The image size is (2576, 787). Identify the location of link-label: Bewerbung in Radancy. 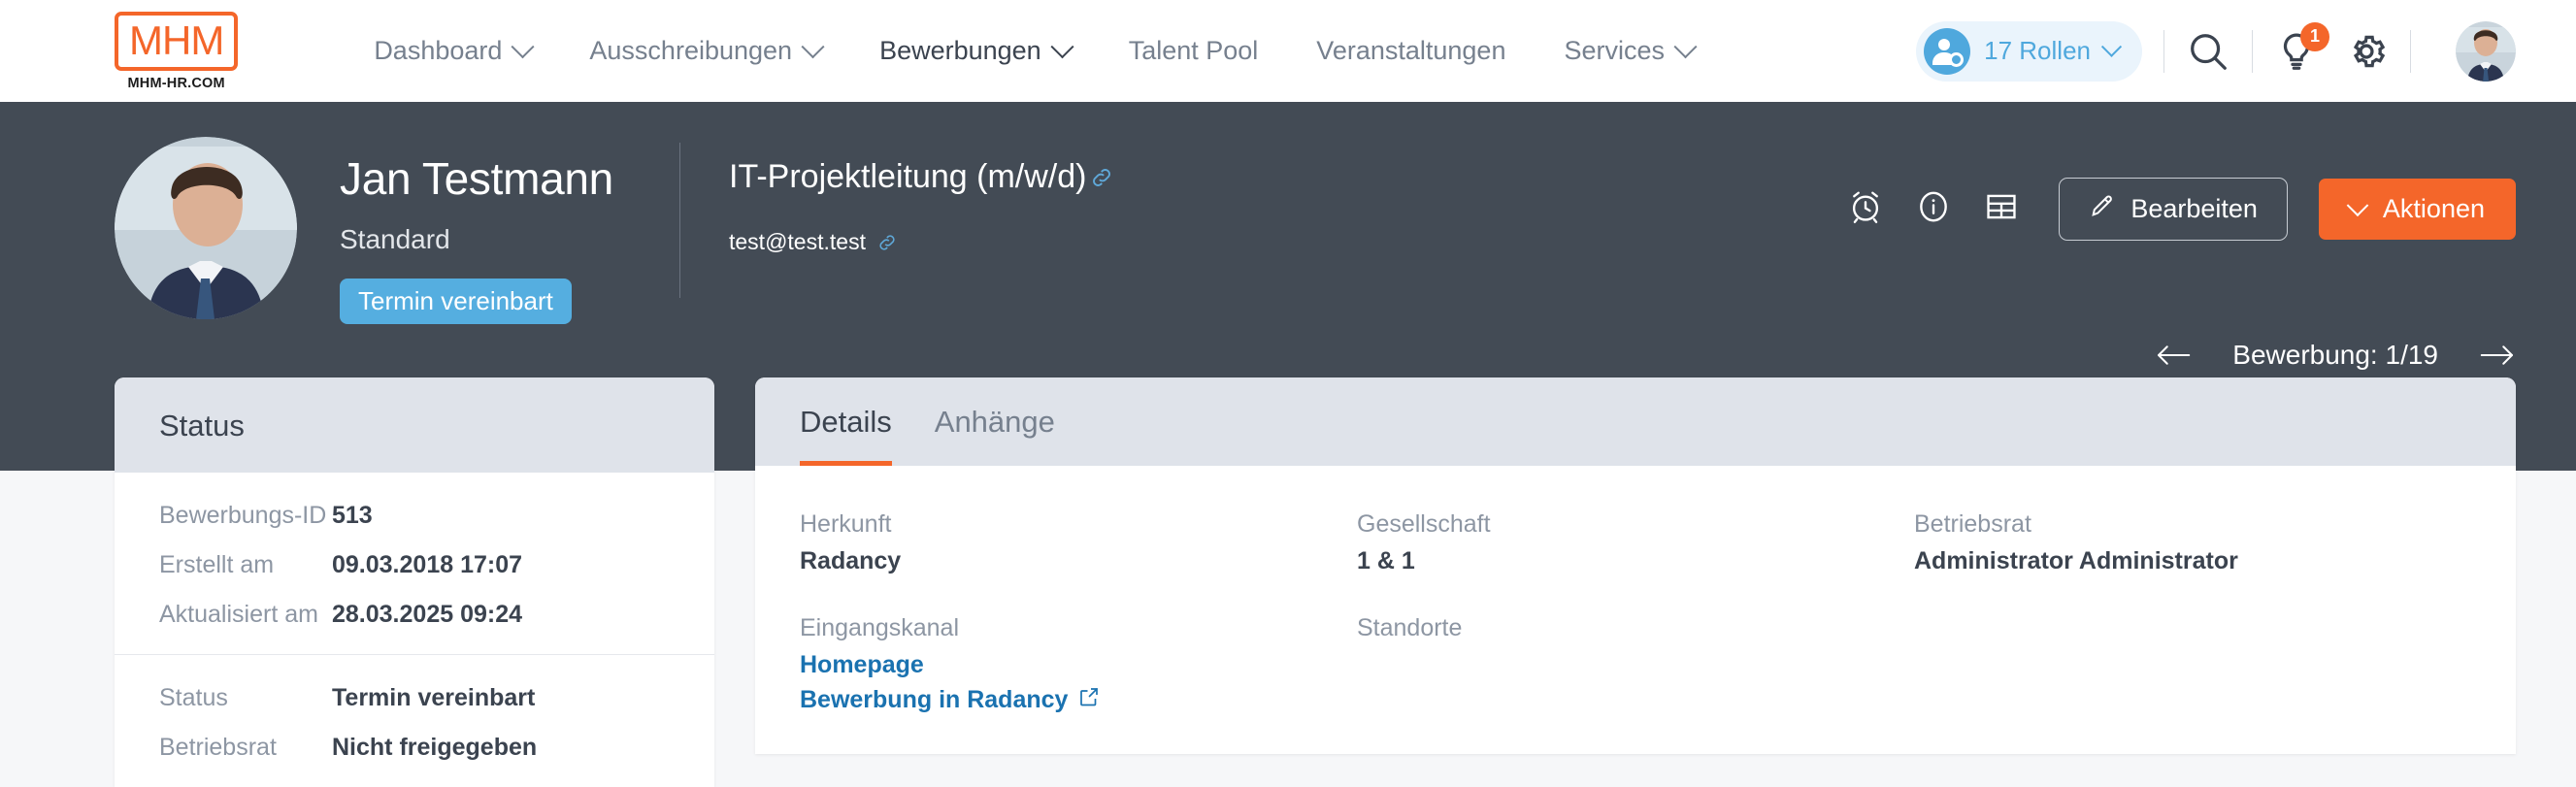
(934, 699).